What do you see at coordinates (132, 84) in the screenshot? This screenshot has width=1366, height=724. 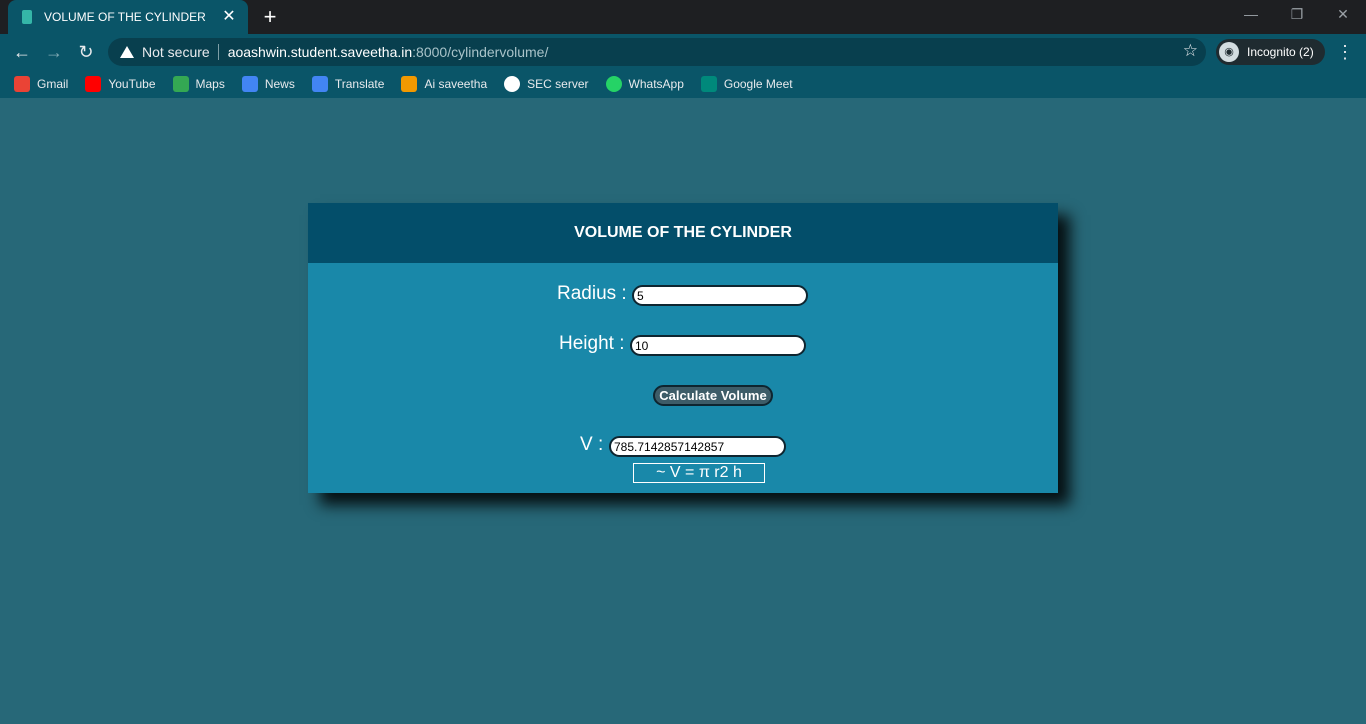 I see `bookmark-label: YouTube` at bounding box center [132, 84].